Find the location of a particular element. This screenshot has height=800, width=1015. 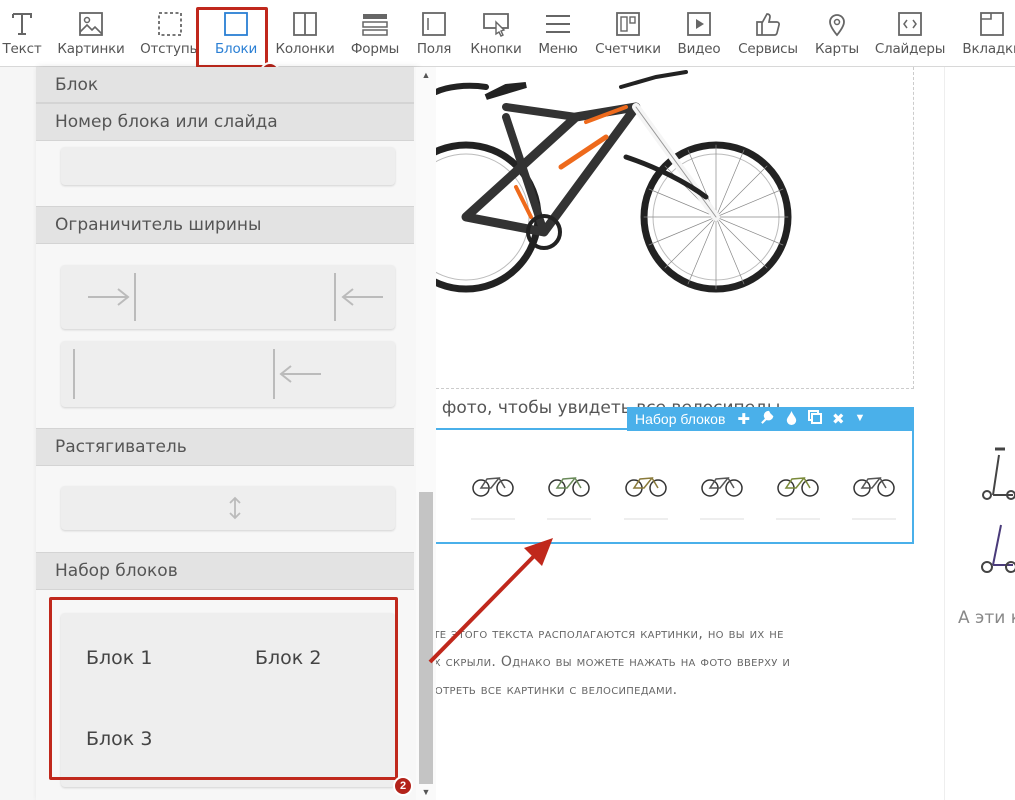

tool-maps: Карты is located at coordinates (837, 33).